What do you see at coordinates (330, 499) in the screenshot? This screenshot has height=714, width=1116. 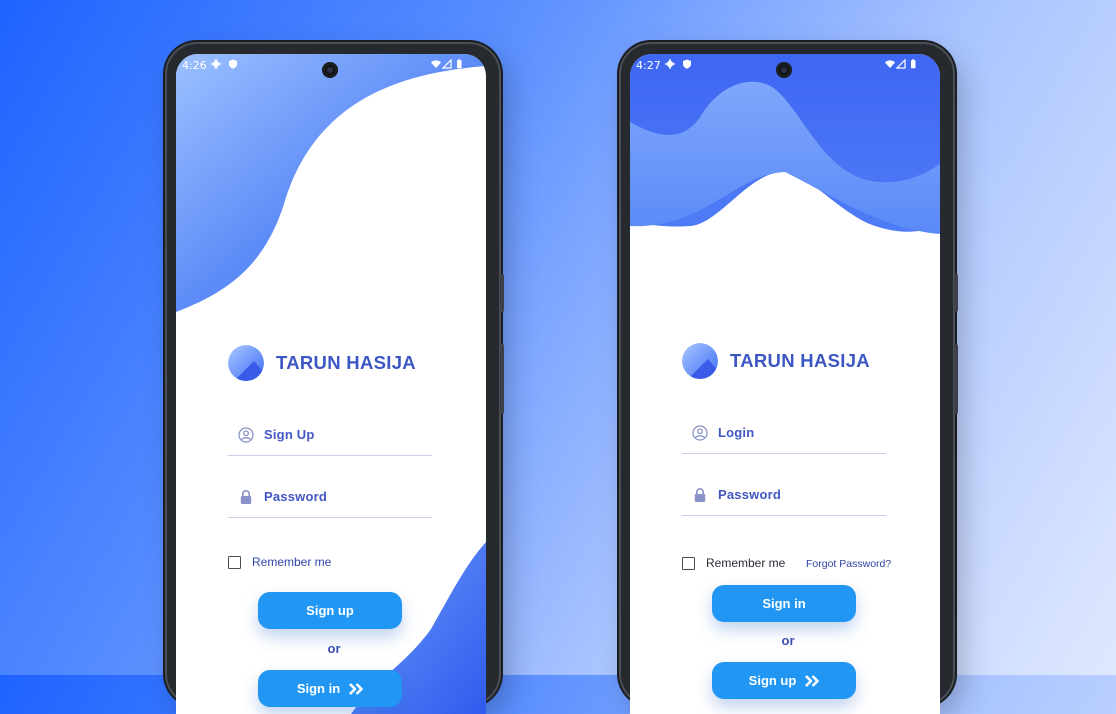 I see `signup-password-field: Password` at bounding box center [330, 499].